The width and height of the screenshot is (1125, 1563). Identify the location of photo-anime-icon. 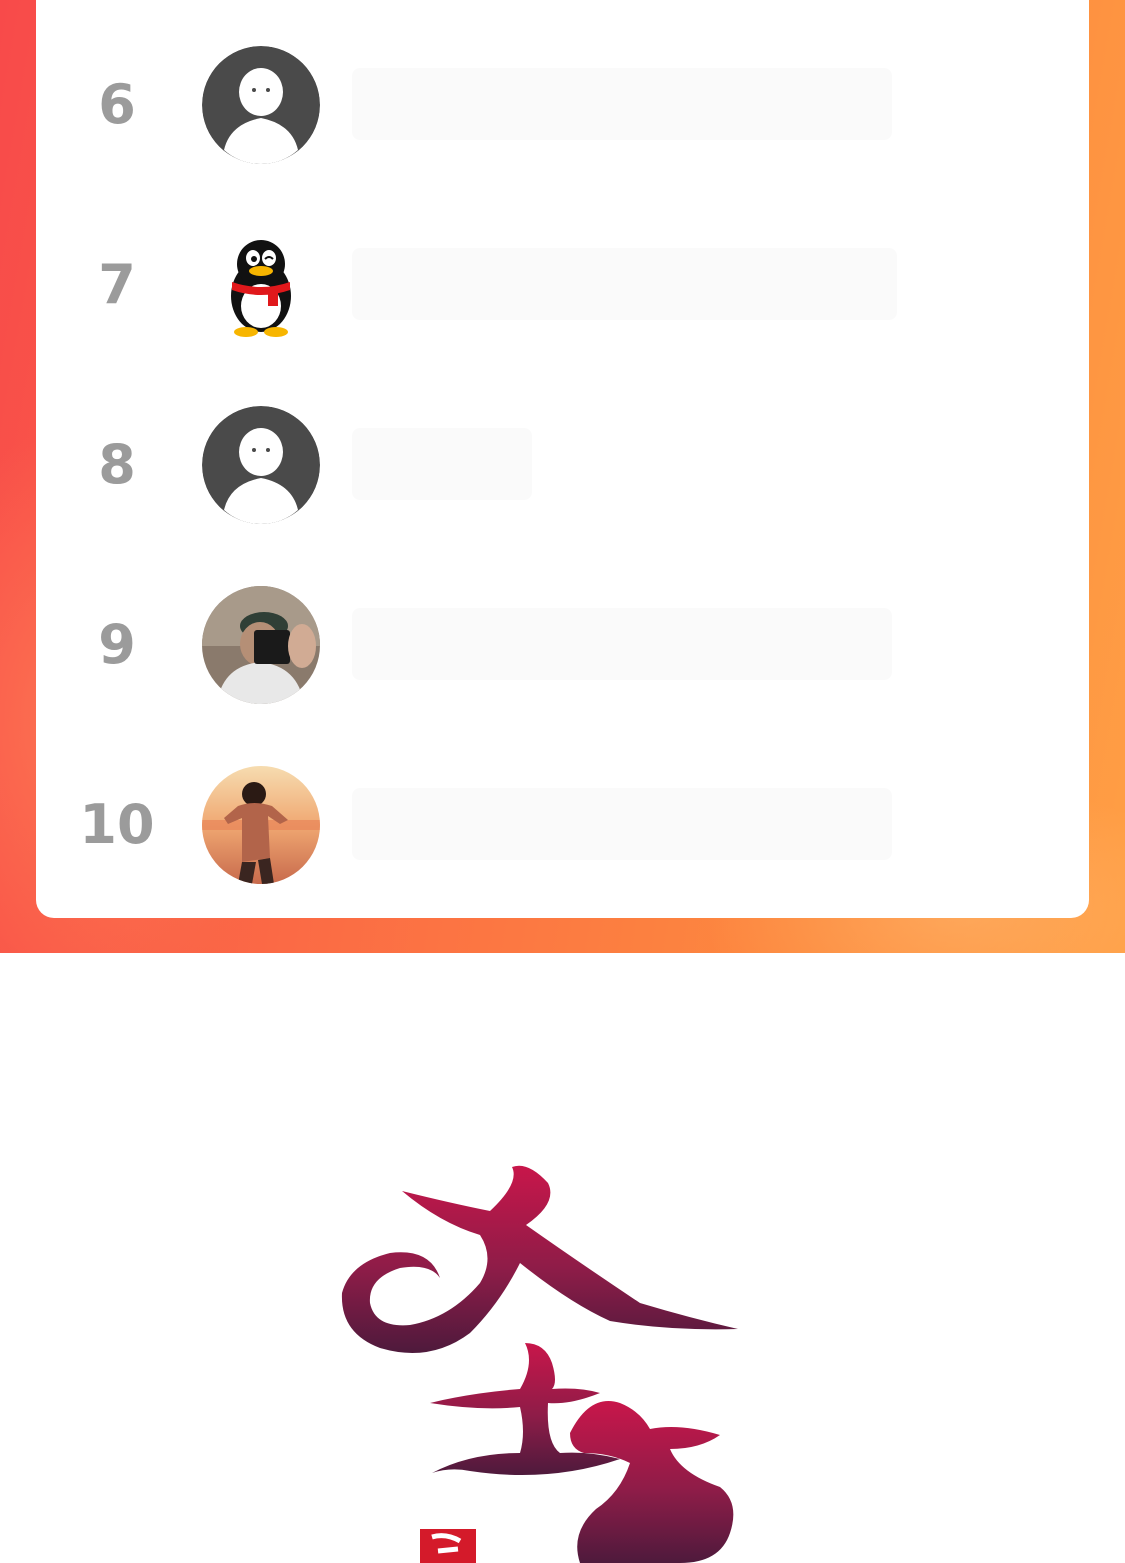
(261, 825).